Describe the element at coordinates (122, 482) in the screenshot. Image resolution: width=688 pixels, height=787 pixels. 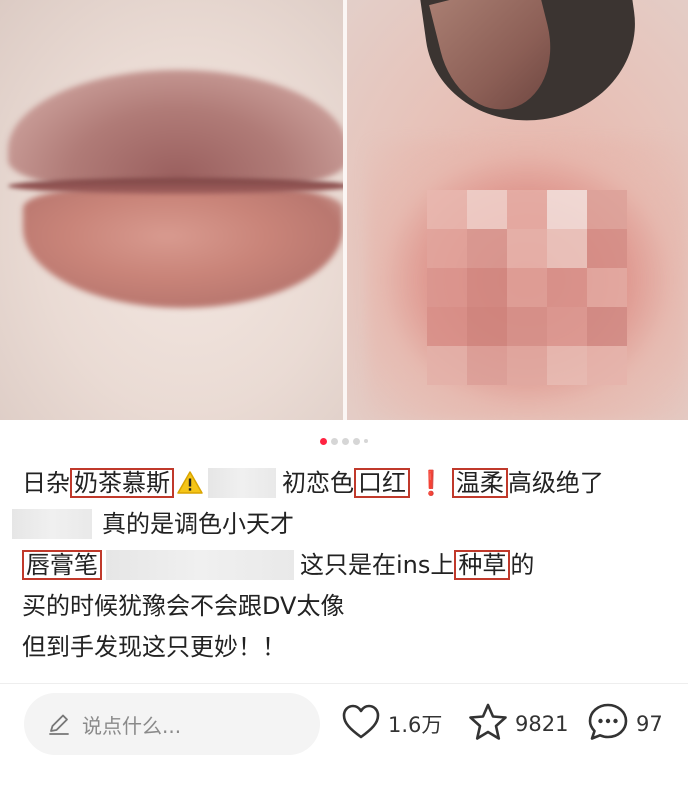
I see `highlight-box: 奶茶慕斯` at that location.